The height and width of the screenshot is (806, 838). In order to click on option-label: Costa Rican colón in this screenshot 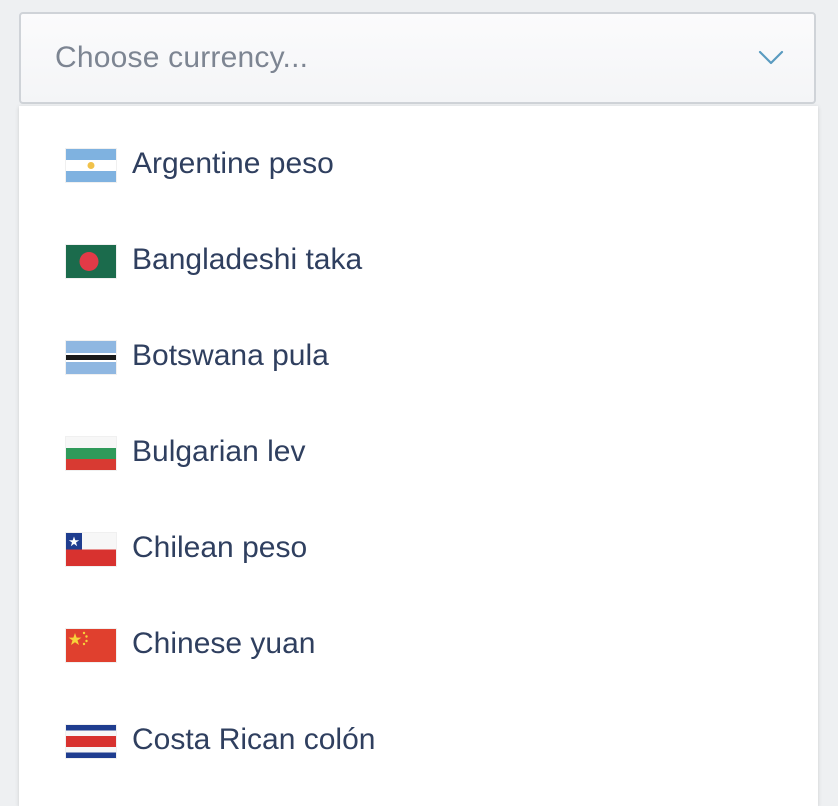, I will do `click(254, 739)`.